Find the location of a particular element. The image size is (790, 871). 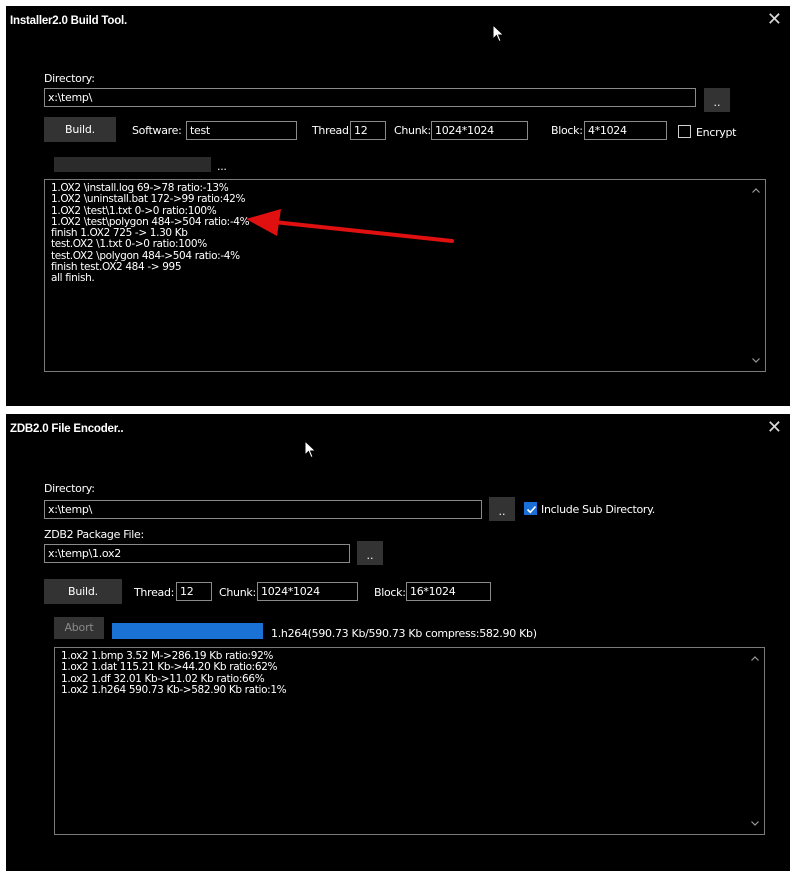

window-title: ZDB2.0 File Encoder.. is located at coordinates (67, 429).